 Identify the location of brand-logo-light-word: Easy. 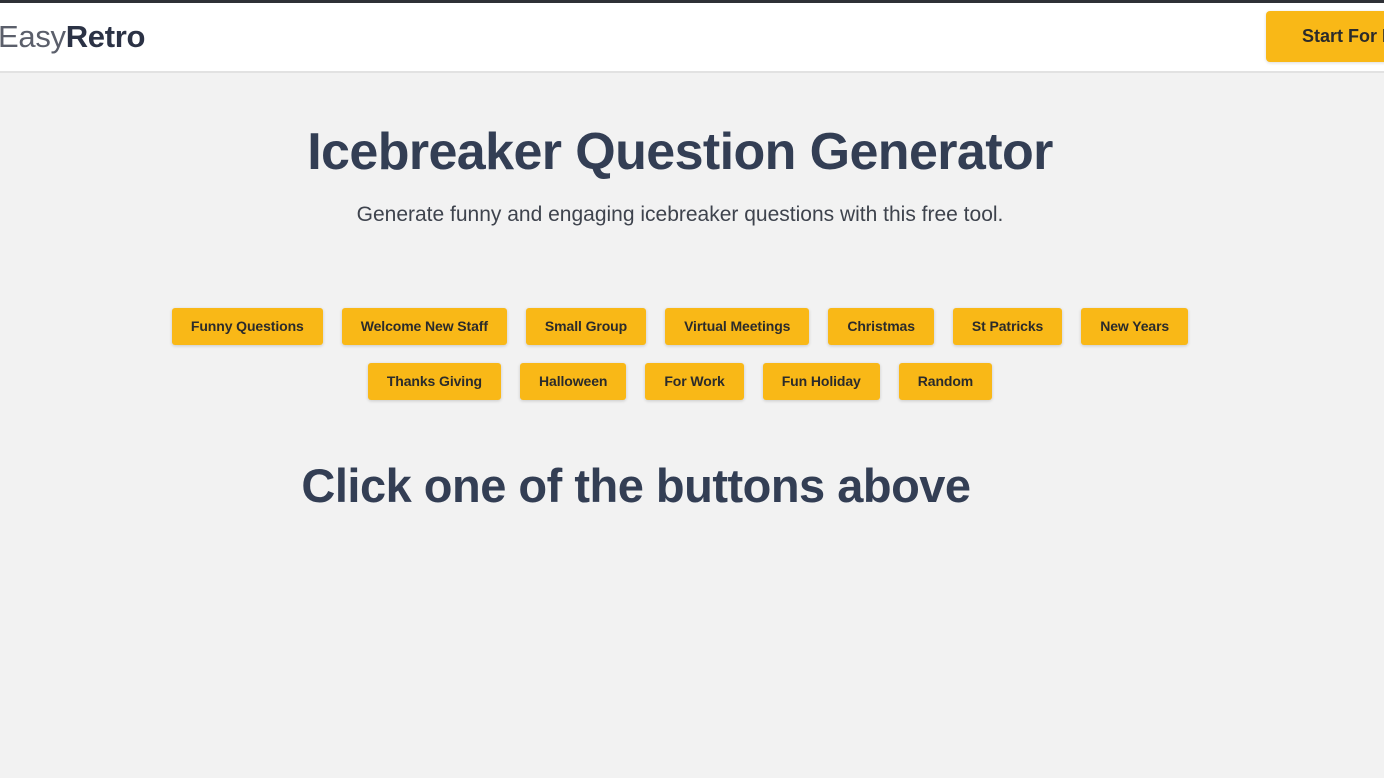
(33, 36).